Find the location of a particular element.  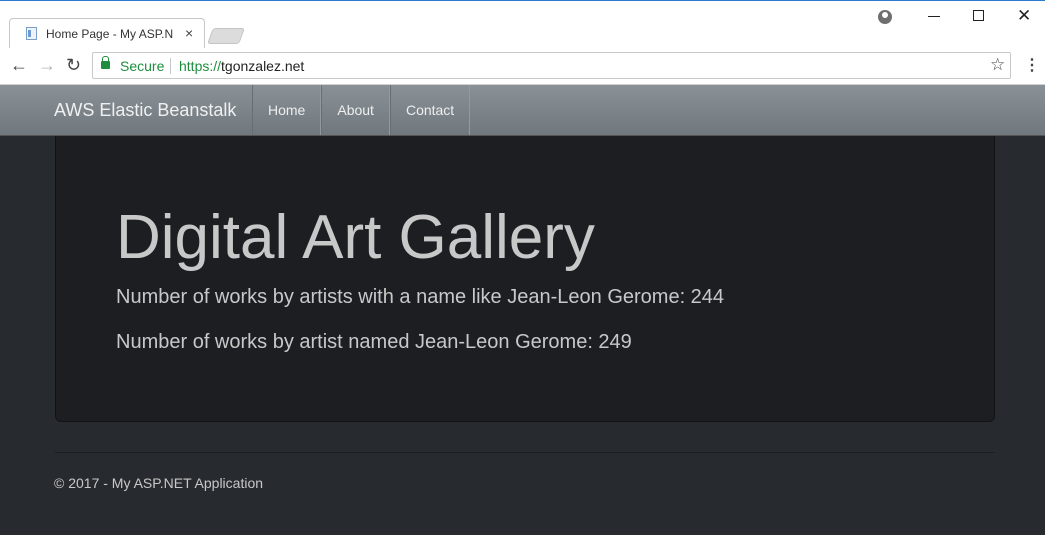

browser-tab: Home Page - My ASP.NE × is located at coordinates (107, 33).